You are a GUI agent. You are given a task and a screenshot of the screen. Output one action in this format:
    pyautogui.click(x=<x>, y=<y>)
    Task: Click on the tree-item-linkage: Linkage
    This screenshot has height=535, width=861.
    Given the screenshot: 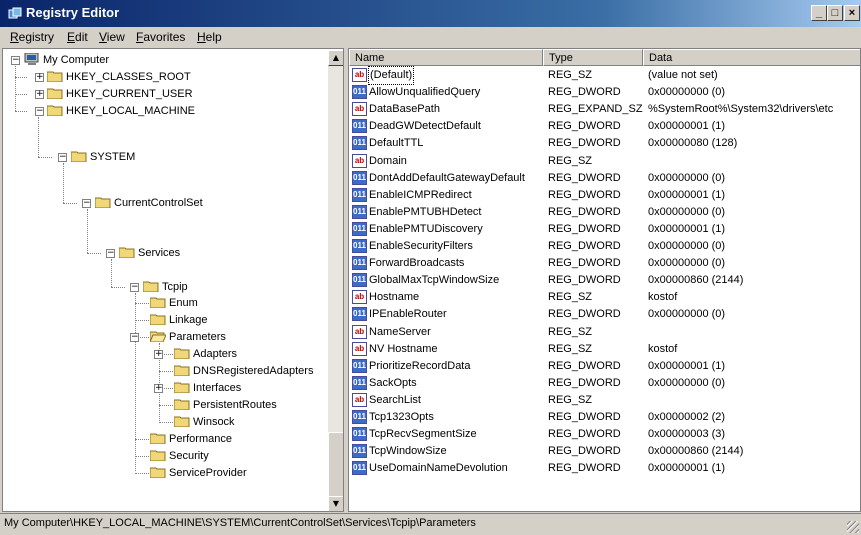 What is the action you would take?
    pyautogui.click(x=179, y=320)
    